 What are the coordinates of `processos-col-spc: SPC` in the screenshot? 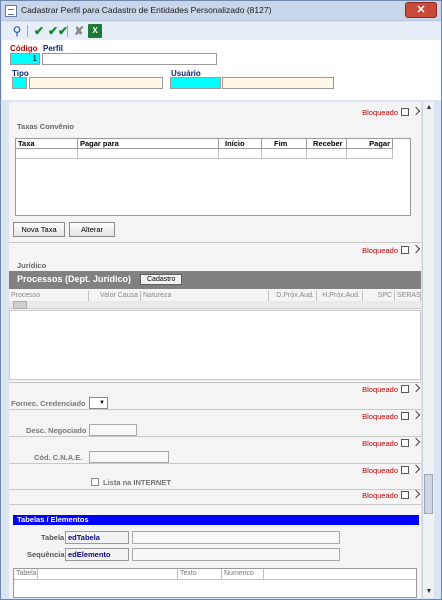 It's located at (379, 296).